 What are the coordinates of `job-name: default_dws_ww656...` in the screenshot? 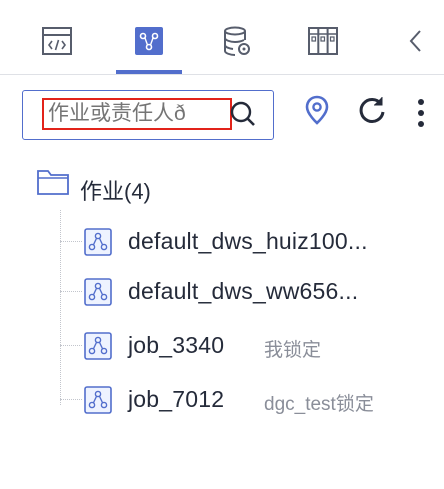 It's located at (243, 291).